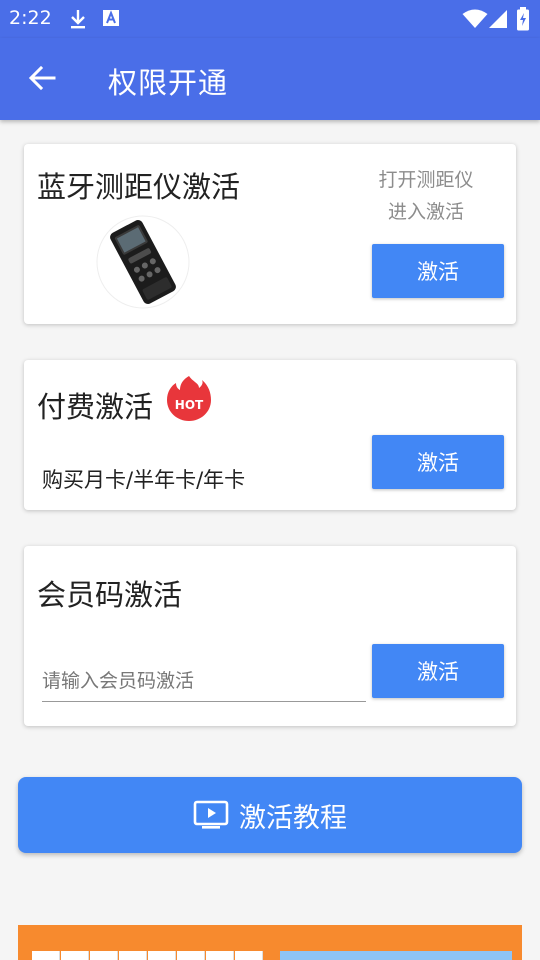 Image resolution: width=540 pixels, height=960 pixels. I want to click on status-bar: 2:22, so click(270, 19).